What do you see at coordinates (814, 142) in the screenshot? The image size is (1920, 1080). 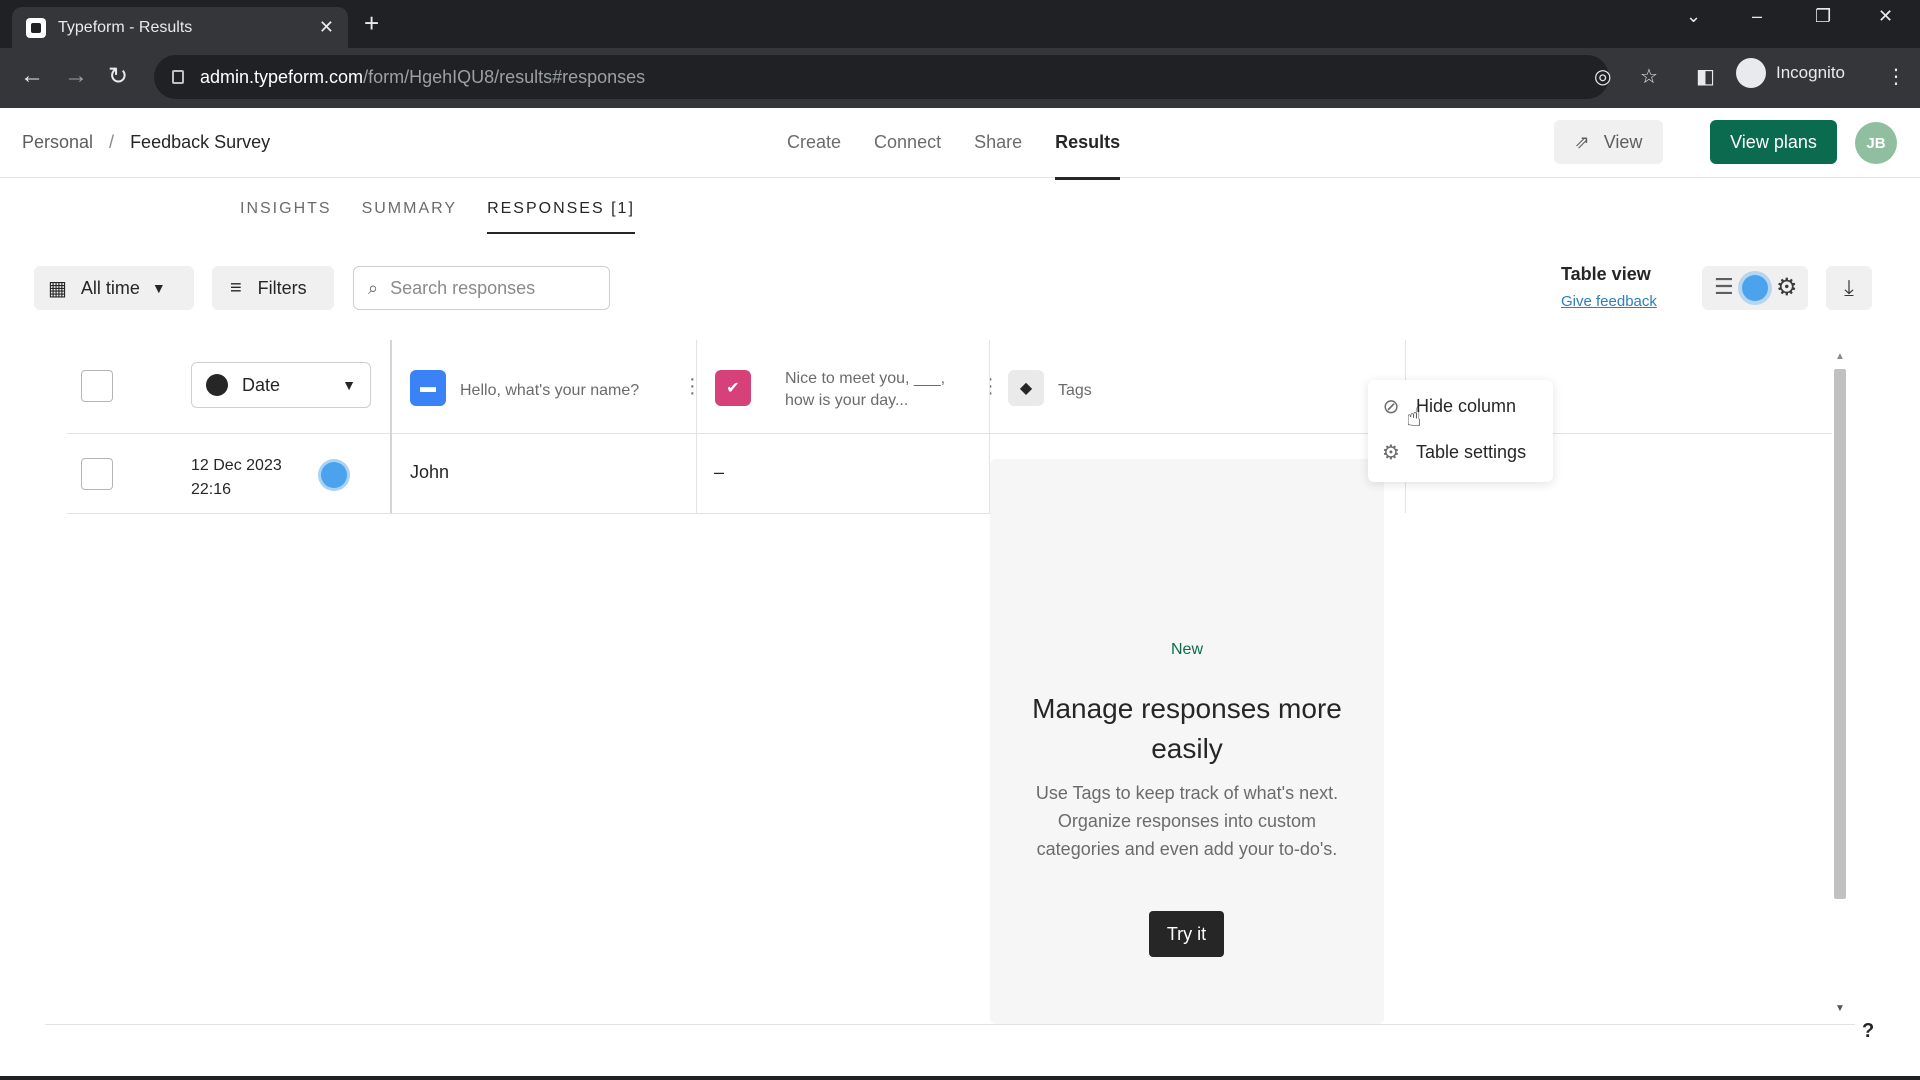 I see `nav-create: Create` at bounding box center [814, 142].